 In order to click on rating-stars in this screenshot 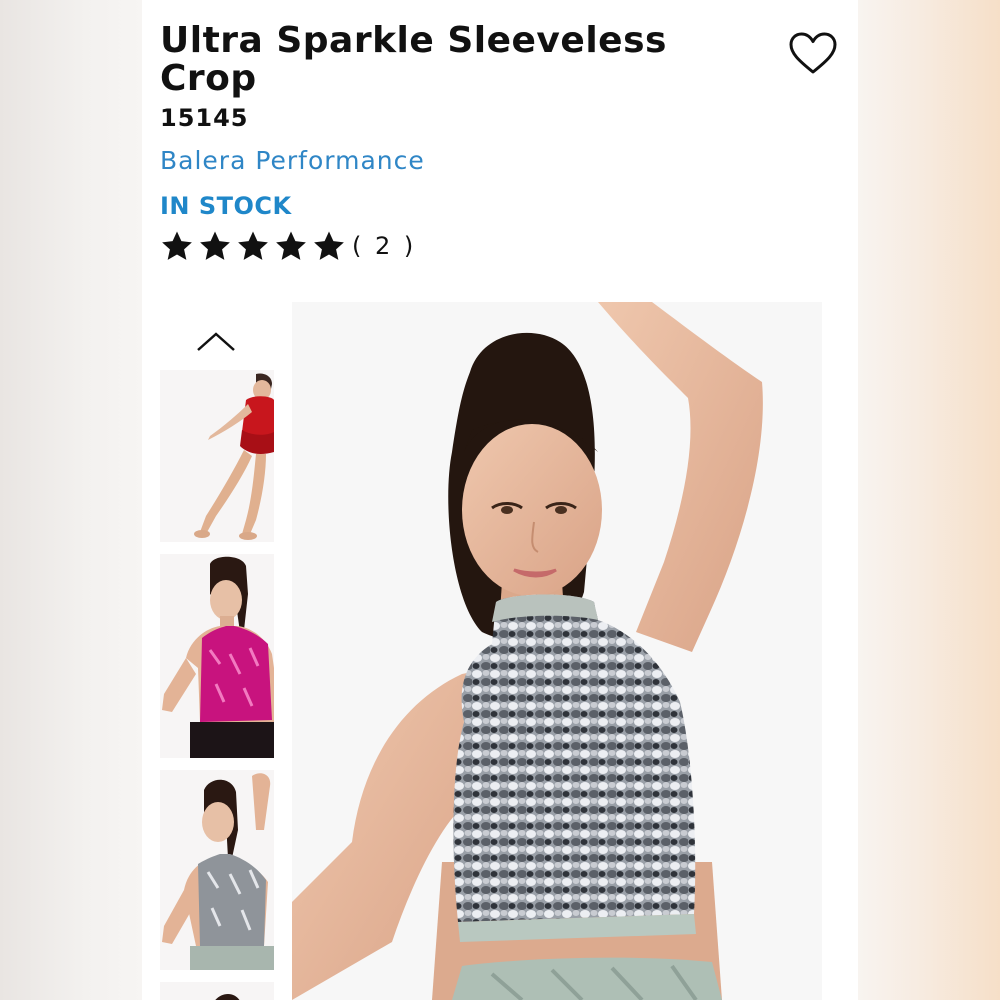, I will do `click(255, 246)`.